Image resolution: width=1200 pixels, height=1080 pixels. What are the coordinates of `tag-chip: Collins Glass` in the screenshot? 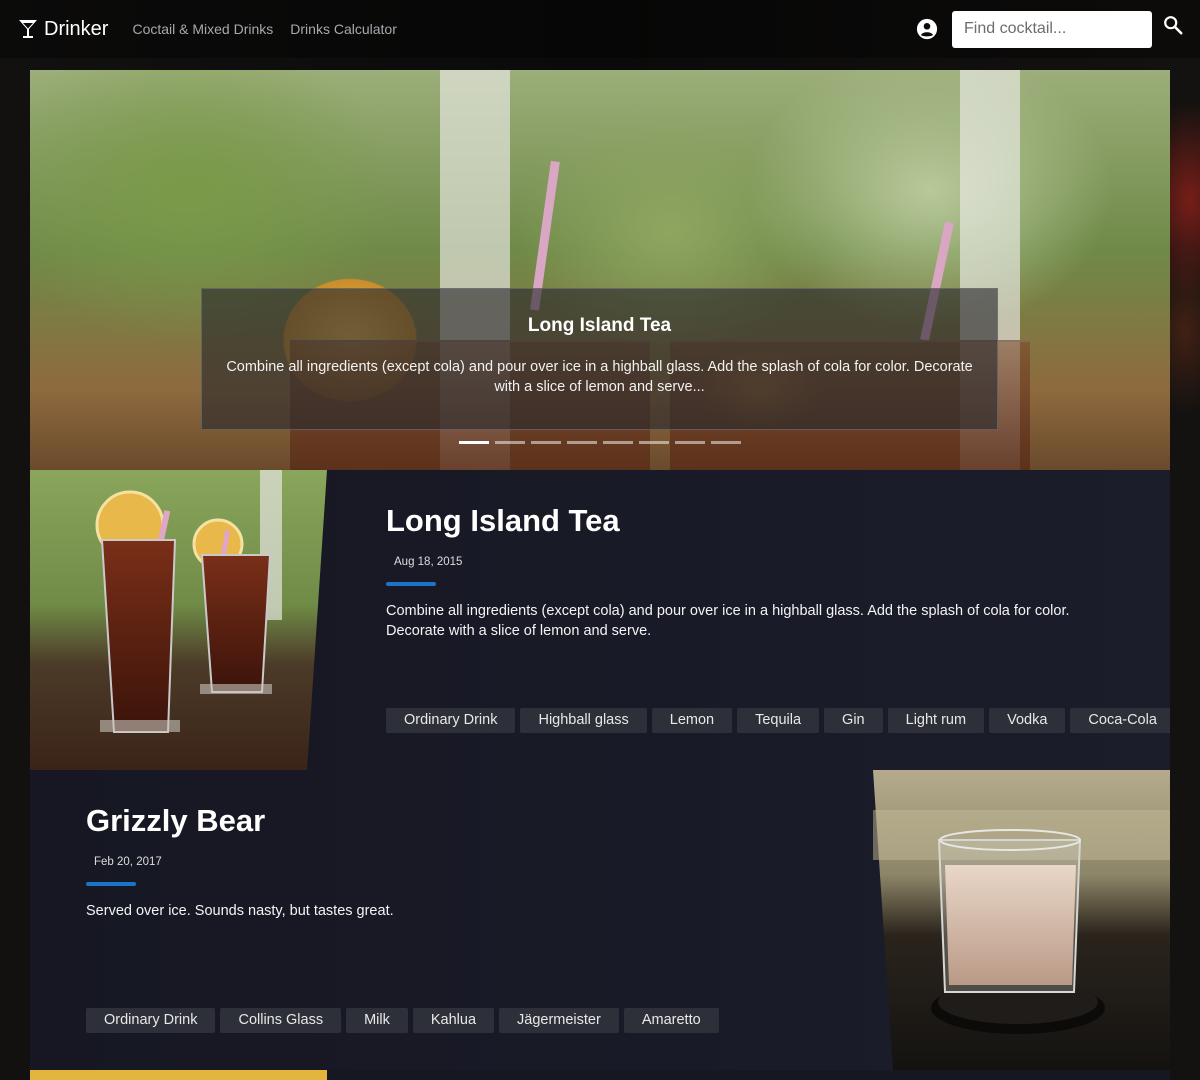 It's located at (281, 1020).